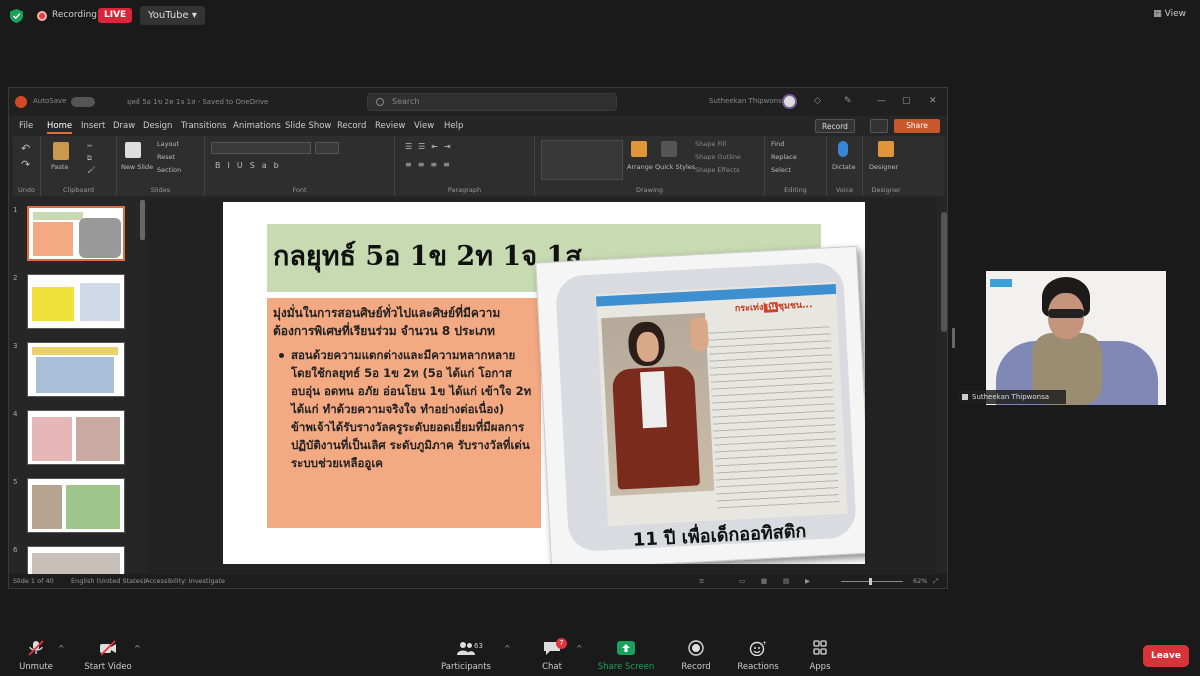 This screenshot has height=676, width=1200. What do you see at coordinates (696, 648) in the screenshot?
I see `record-icon` at bounding box center [696, 648].